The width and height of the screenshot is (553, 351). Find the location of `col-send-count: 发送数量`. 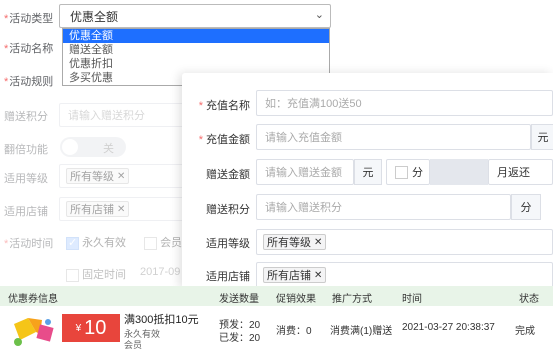

col-send-count: 发送数量 is located at coordinates (239, 299).